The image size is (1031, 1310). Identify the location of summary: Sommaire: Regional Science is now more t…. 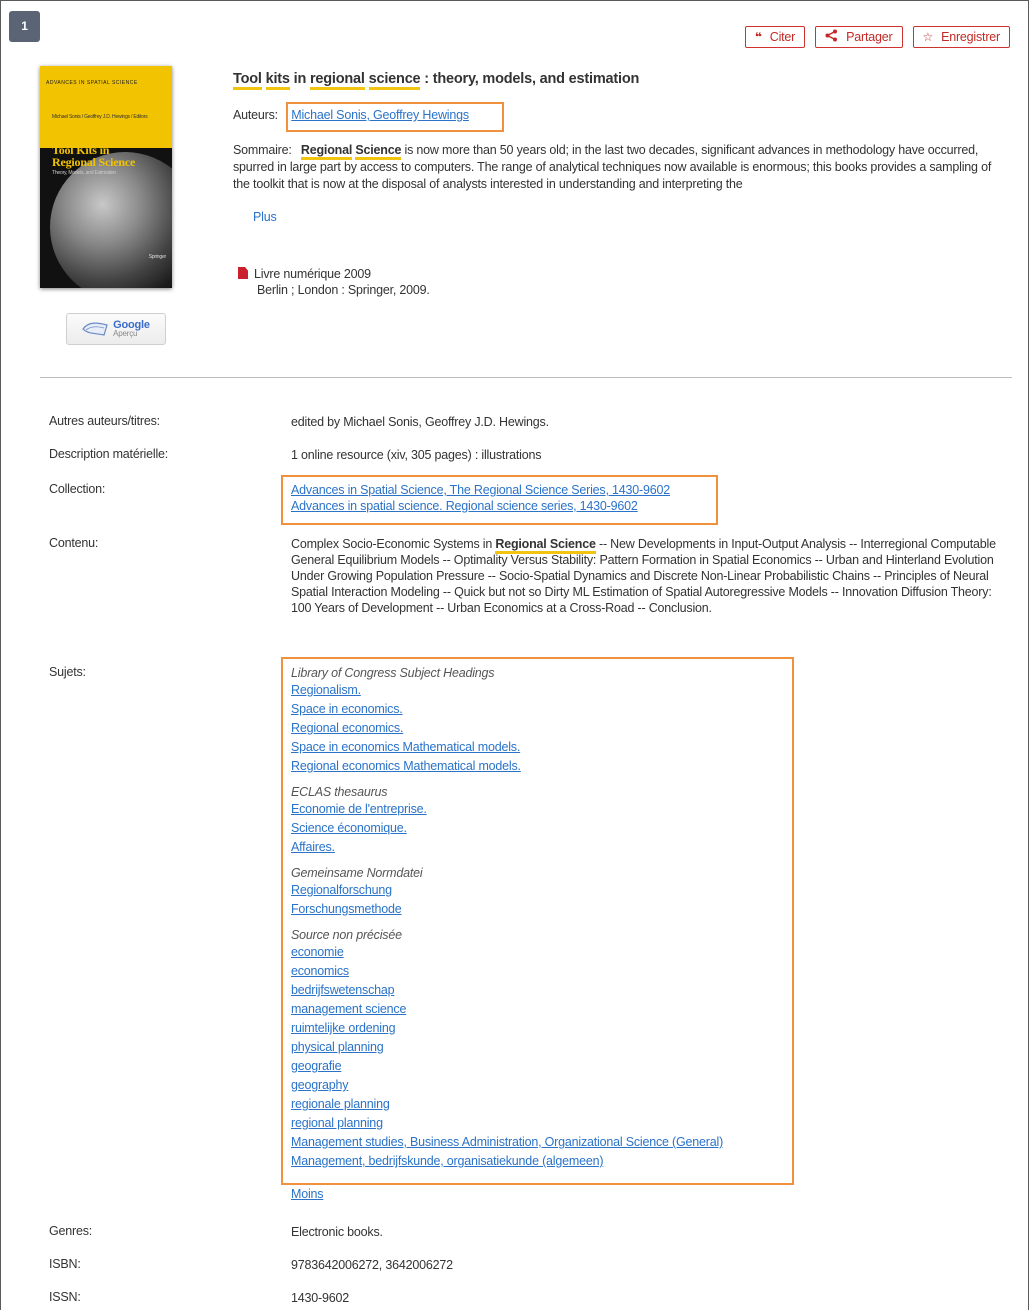
(612, 167).